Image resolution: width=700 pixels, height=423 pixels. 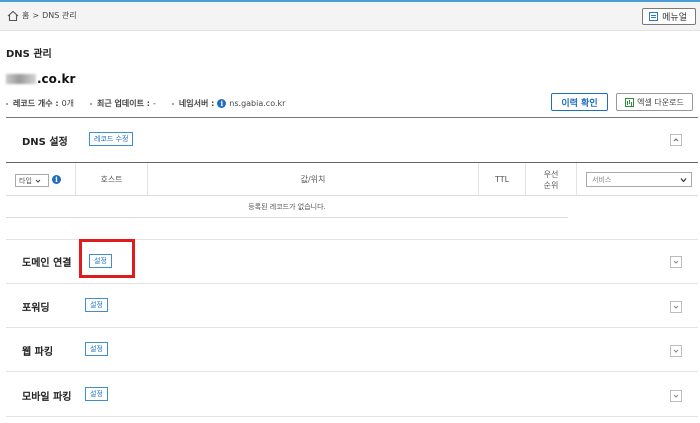 What do you see at coordinates (25, 15) in the screenshot?
I see `breadcrumb-home: 홈` at bounding box center [25, 15].